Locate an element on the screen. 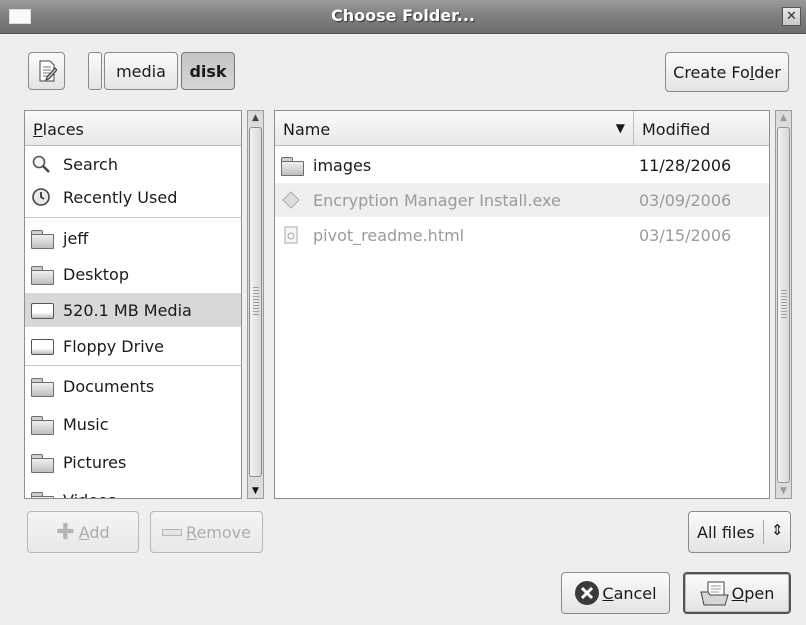 Image resolution: width=806 pixels, height=625 pixels. places-item-label: 520.1 MB Media is located at coordinates (127, 310).